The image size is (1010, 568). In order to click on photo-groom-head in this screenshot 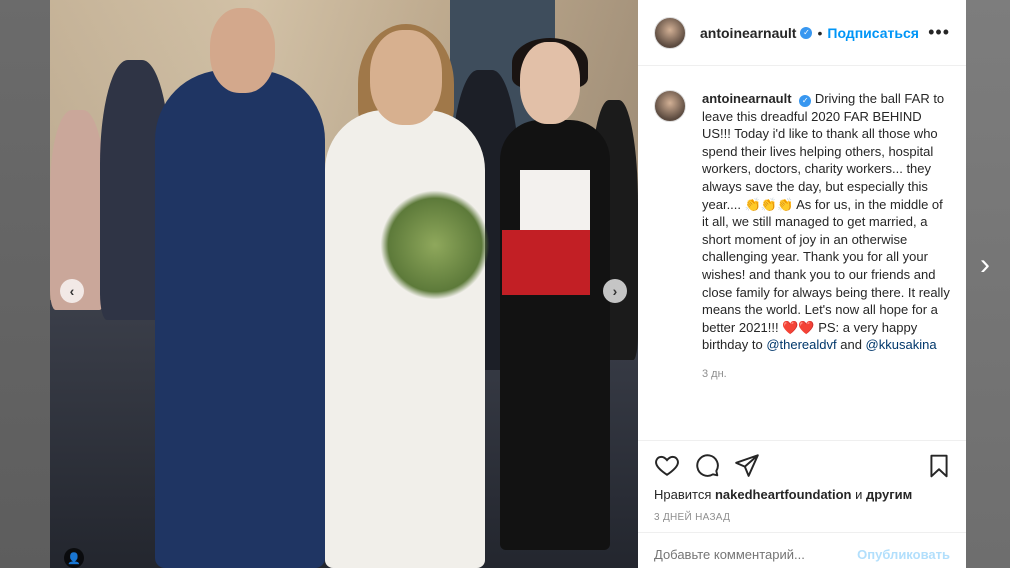, I will do `click(242, 50)`.